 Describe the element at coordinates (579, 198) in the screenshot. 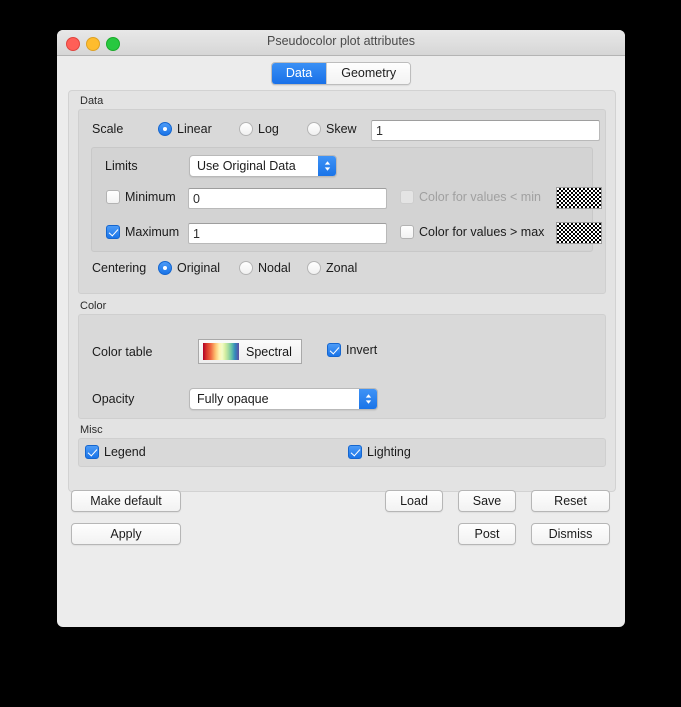

I see `color-below-min-swatch` at that location.